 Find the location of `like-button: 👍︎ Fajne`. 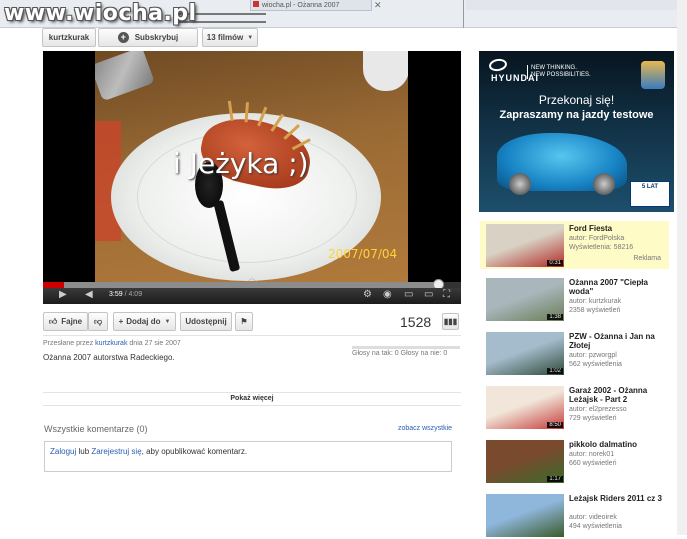

like-button: 👍︎ Fajne is located at coordinates (65, 321).